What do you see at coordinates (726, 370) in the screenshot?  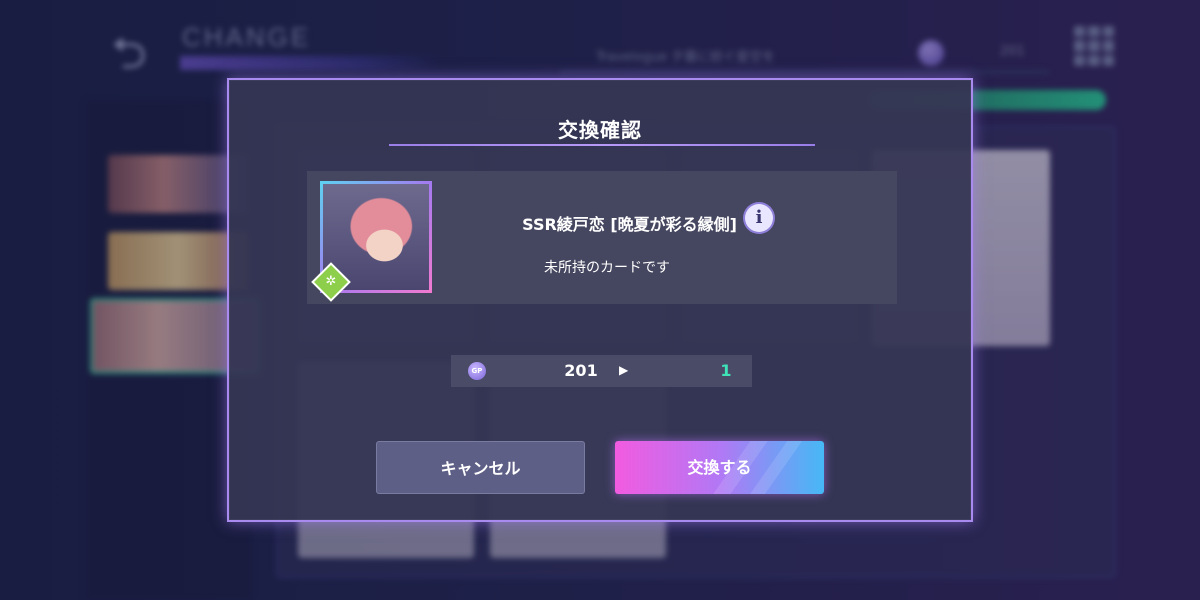 I see `remaining-currency-value: 1` at bounding box center [726, 370].